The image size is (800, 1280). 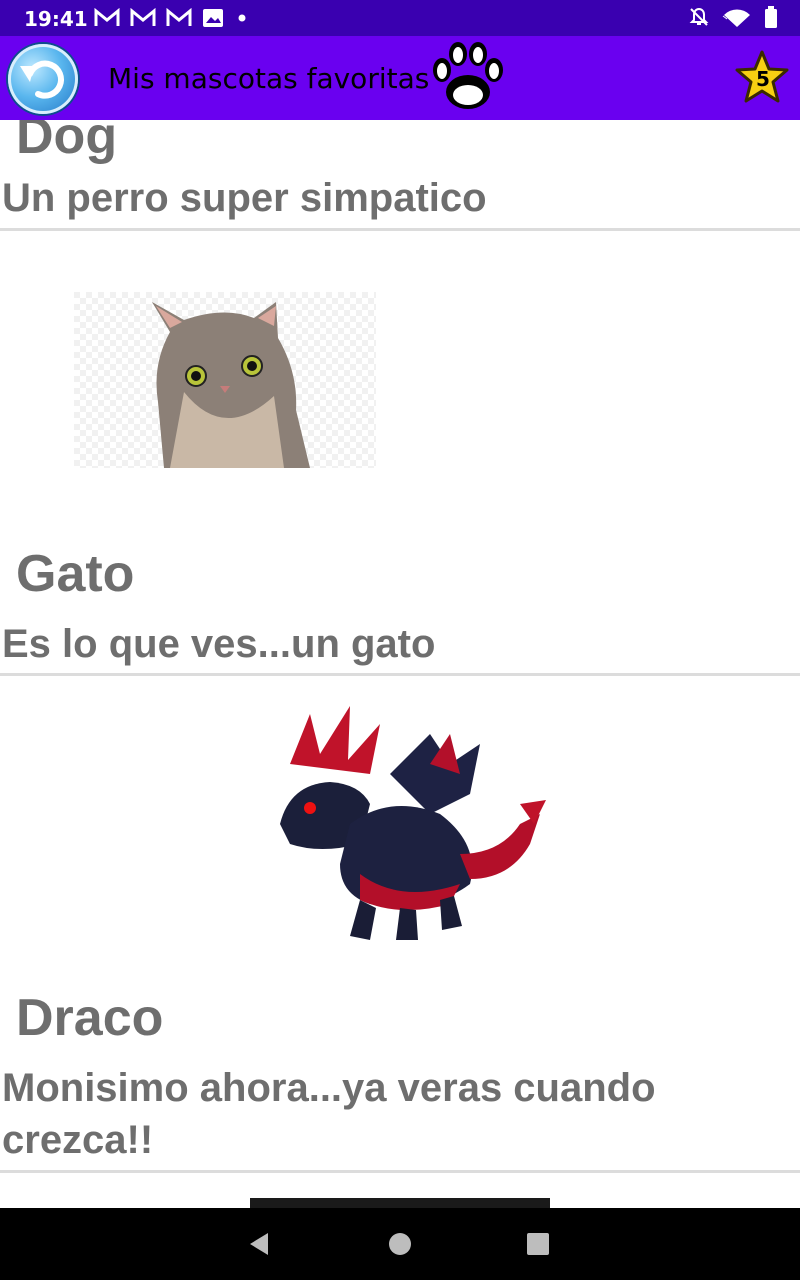 What do you see at coordinates (468, 75) in the screenshot?
I see `paw-icon` at bounding box center [468, 75].